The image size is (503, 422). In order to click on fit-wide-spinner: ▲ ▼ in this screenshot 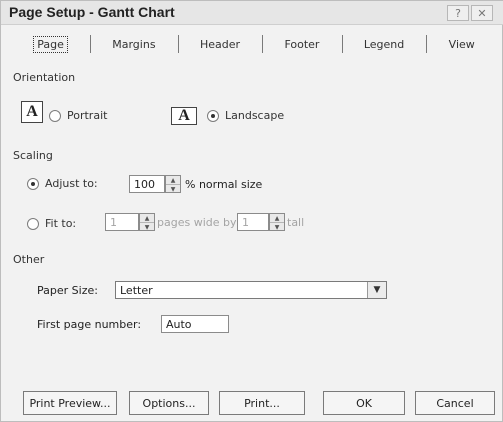, I will do `click(147, 222)`.